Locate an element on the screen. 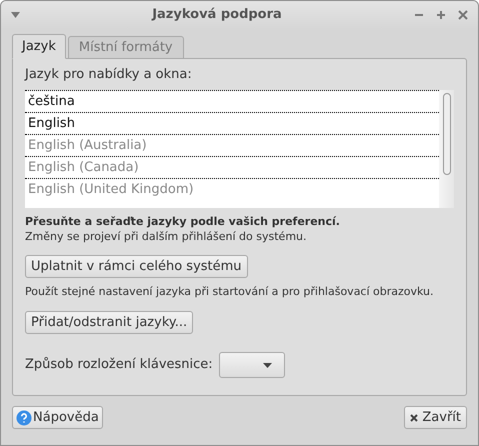 The image size is (479, 446). instruction-text: Přesuňte a seřaďte jazyky podle vašich preferencí. is located at coordinates (183, 221).